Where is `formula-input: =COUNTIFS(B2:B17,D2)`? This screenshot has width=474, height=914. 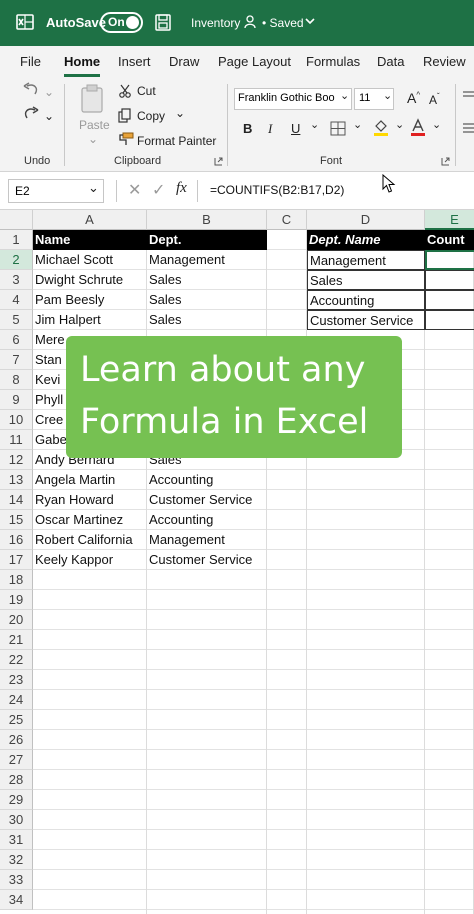
formula-input: =COUNTIFS(B2:B17,D2) is located at coordinates (277, 190).